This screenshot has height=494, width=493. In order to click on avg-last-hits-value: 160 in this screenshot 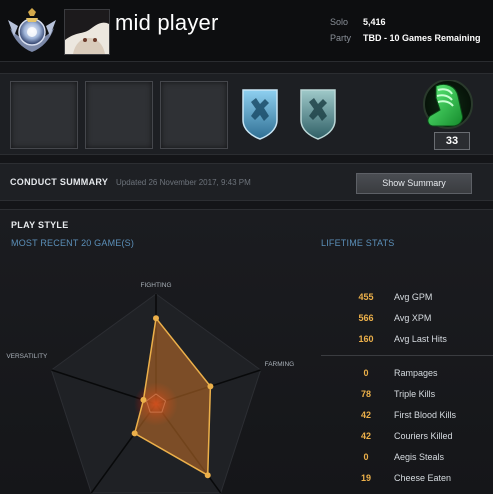, I will do `click(366, 339)`.